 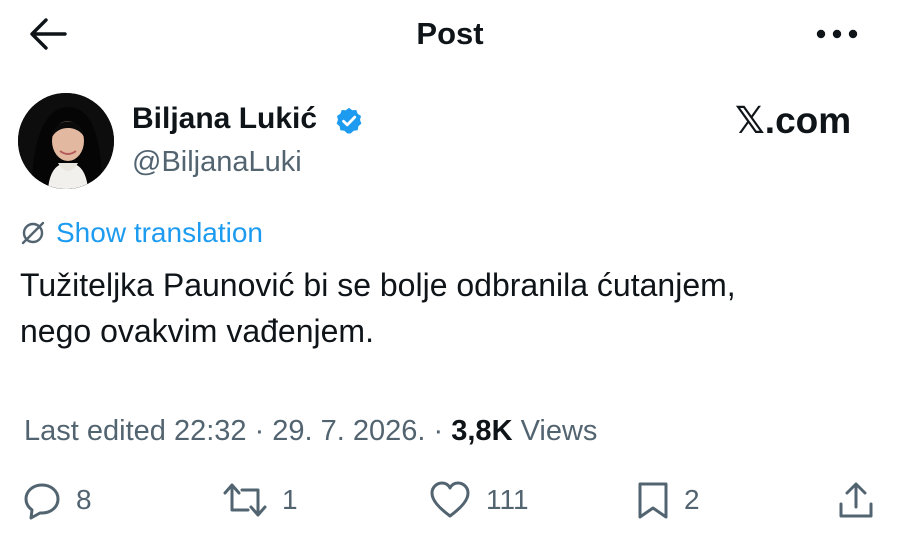 What do you see at coordinates (217, 162) in the screenshot?
I see `author-handle: @BiljanaLuki` at bounding box center [217, 162].